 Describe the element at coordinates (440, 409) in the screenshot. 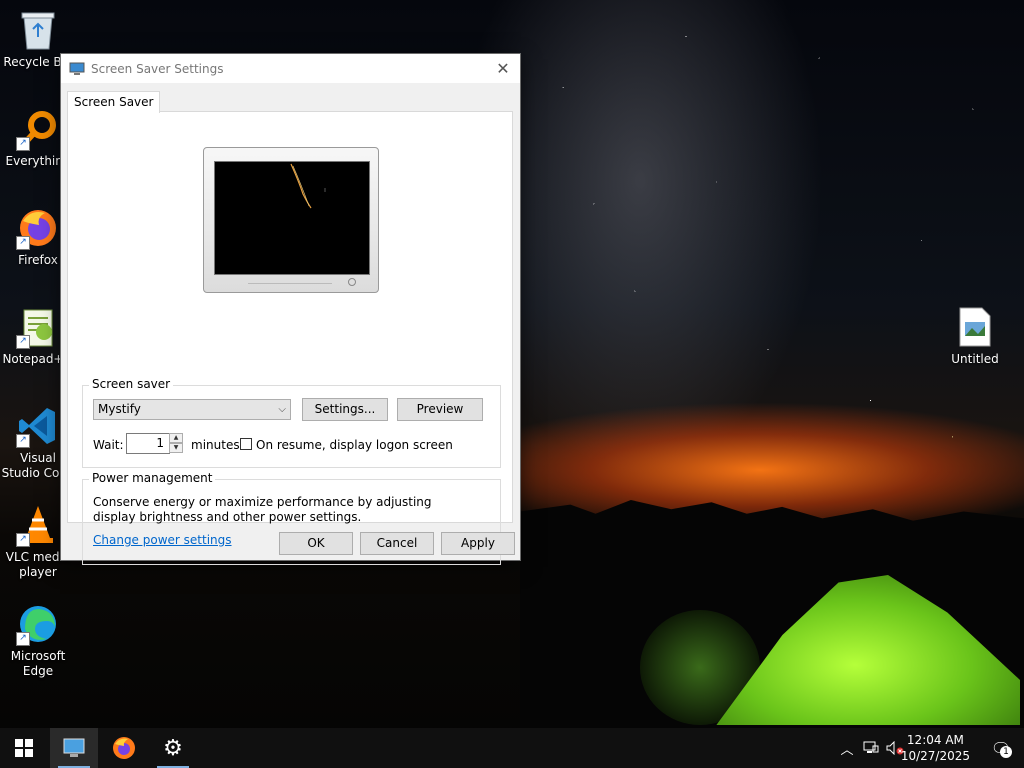

I see `preview-button: Preview` at that location.